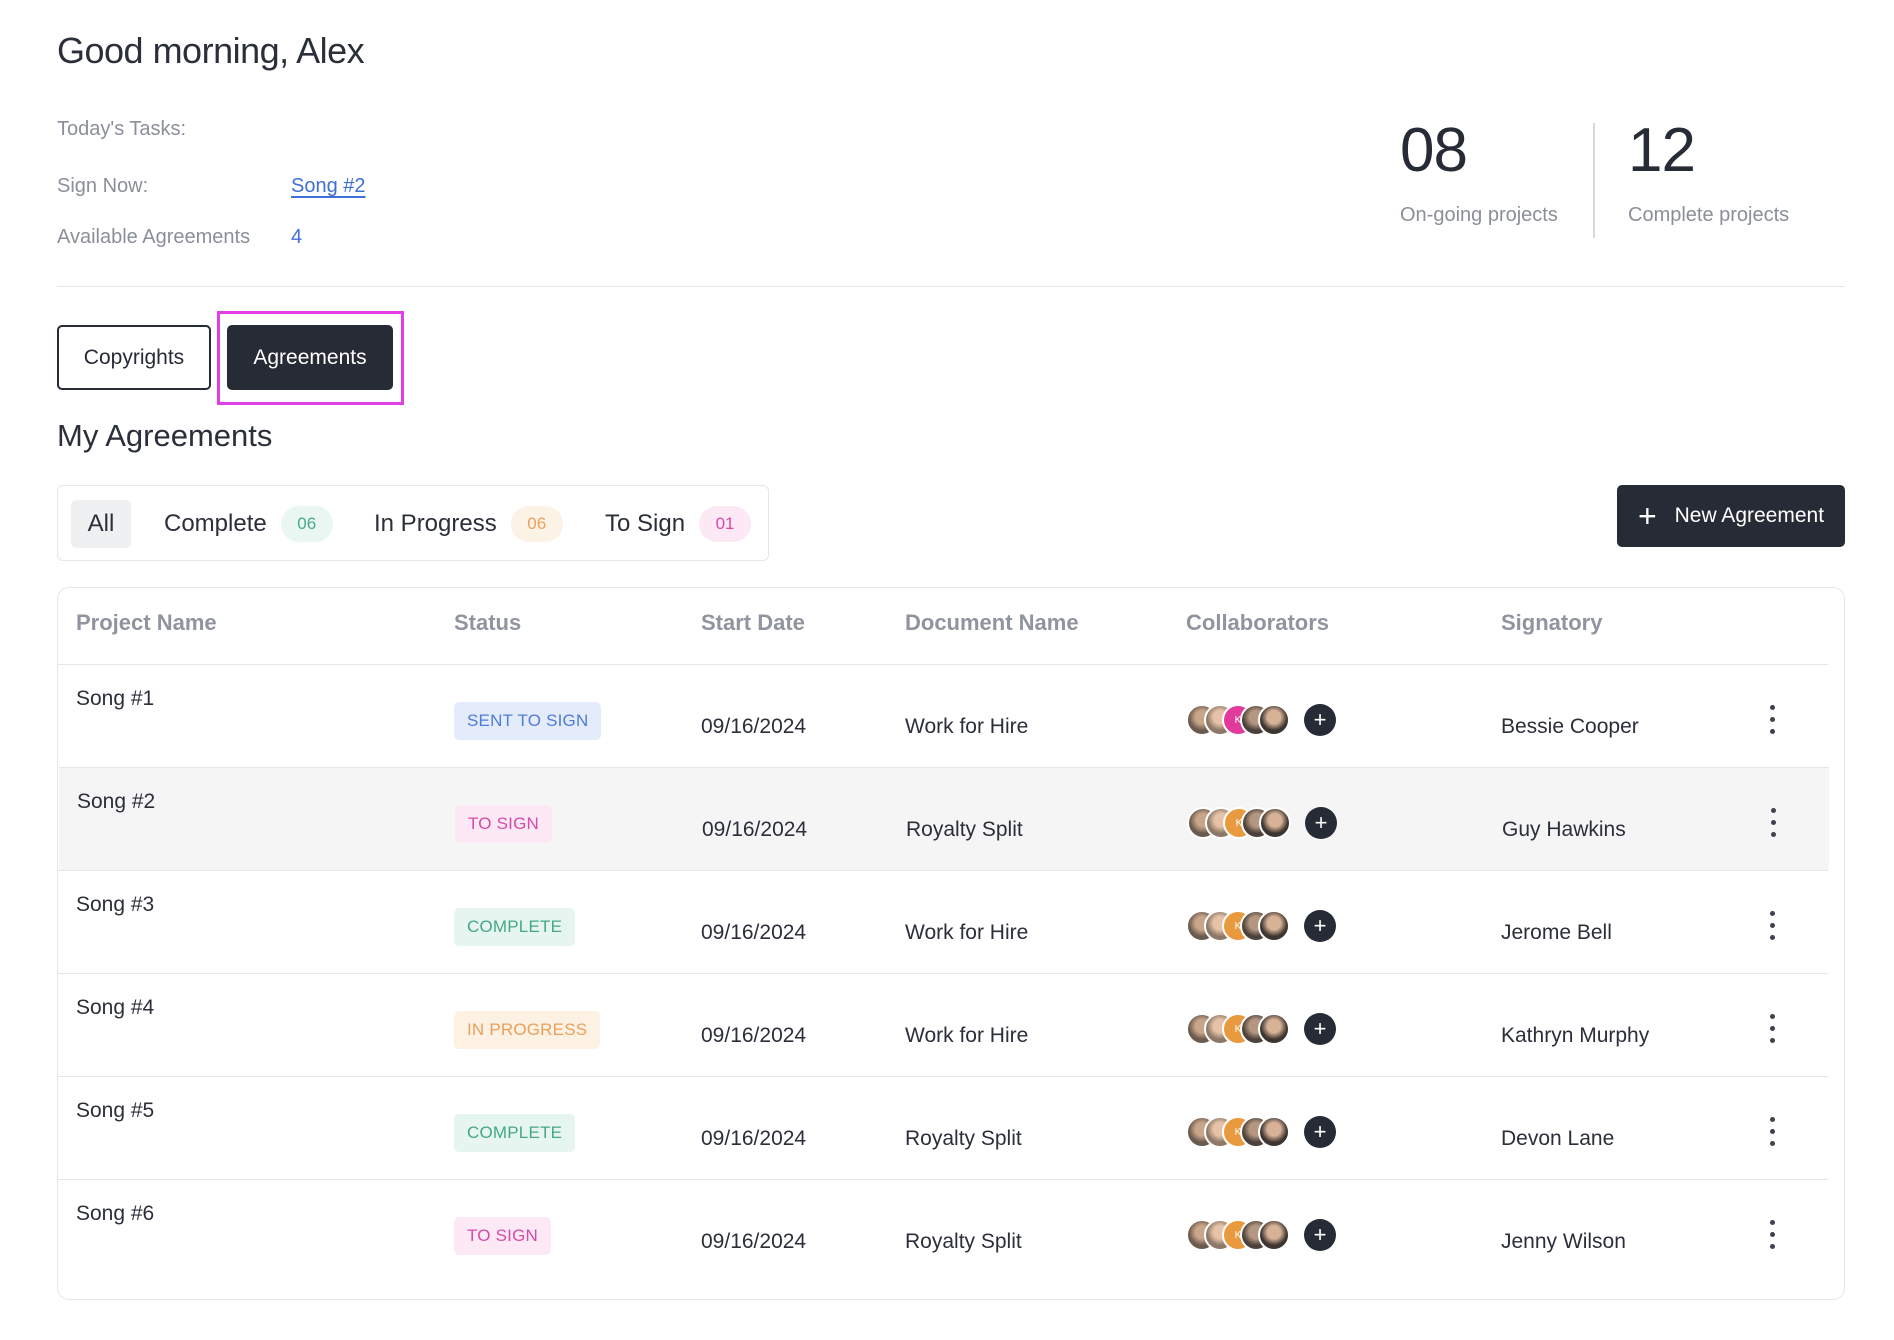 The height and width of the screenshot is (1340, 1894). What do you see at coordinates (951, 286) in the screenshot?
I see `section-divider` at bounding box center [951, 286].